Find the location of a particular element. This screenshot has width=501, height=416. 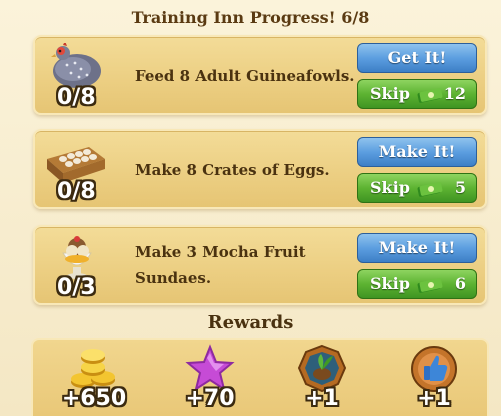

reward-value: +70 is located at coordinates (210, 398).